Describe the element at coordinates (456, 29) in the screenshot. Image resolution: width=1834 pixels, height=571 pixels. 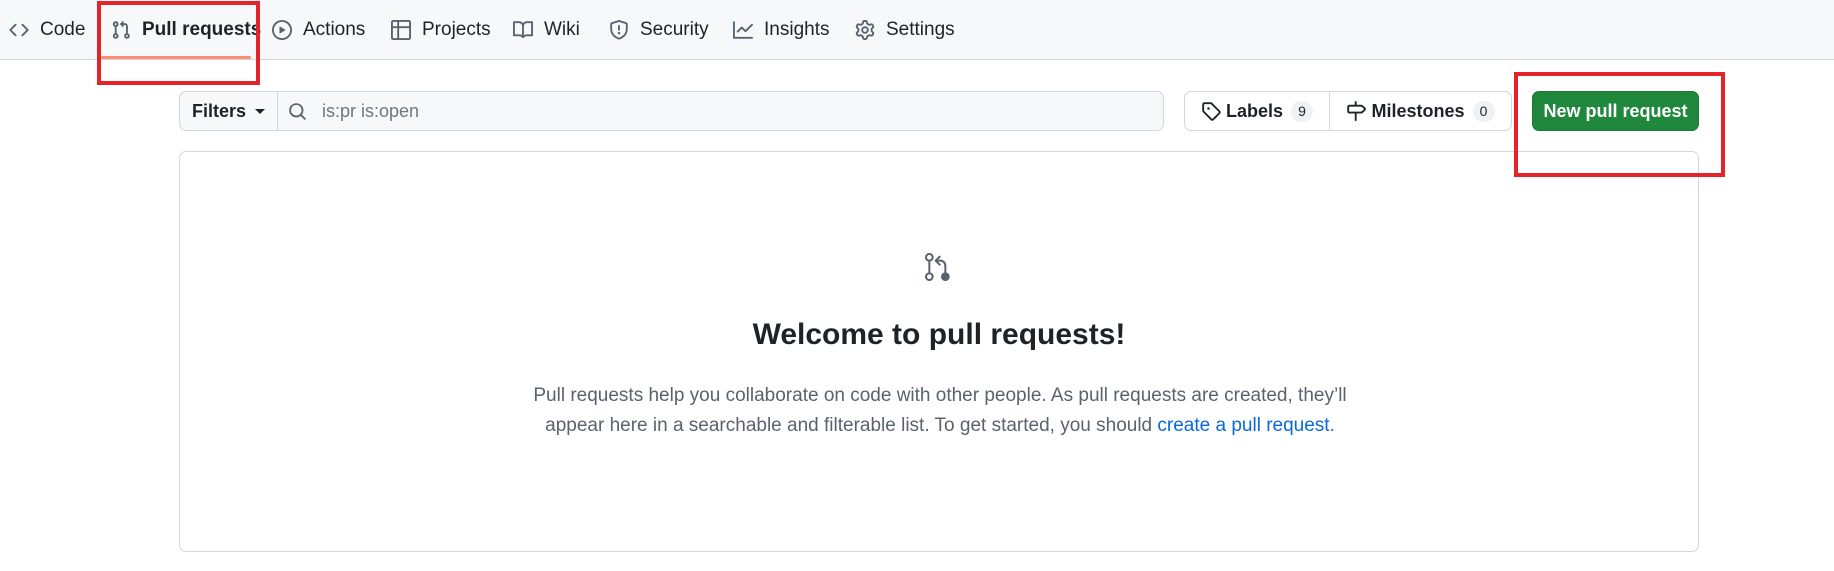
I see `tab-projects-label: Projects` at that location.